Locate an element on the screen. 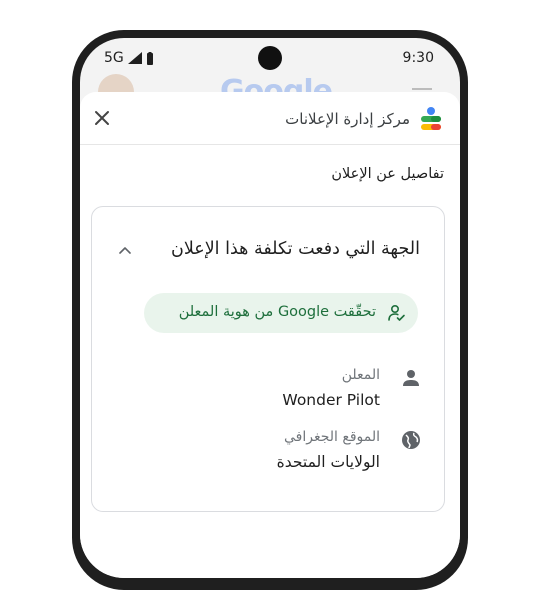 Image resolution: width=543 pixels, height=590 pixels. brand: مركز إدارة الإعلانات is located at coordinates (364, 119).